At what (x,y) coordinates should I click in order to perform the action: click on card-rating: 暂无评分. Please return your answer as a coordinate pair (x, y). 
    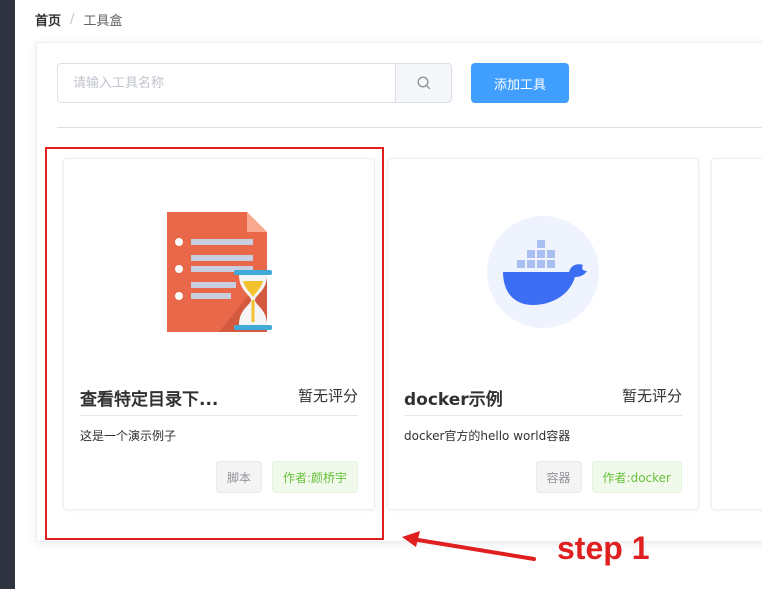
    Looking at the image, I should click on (651, 396).